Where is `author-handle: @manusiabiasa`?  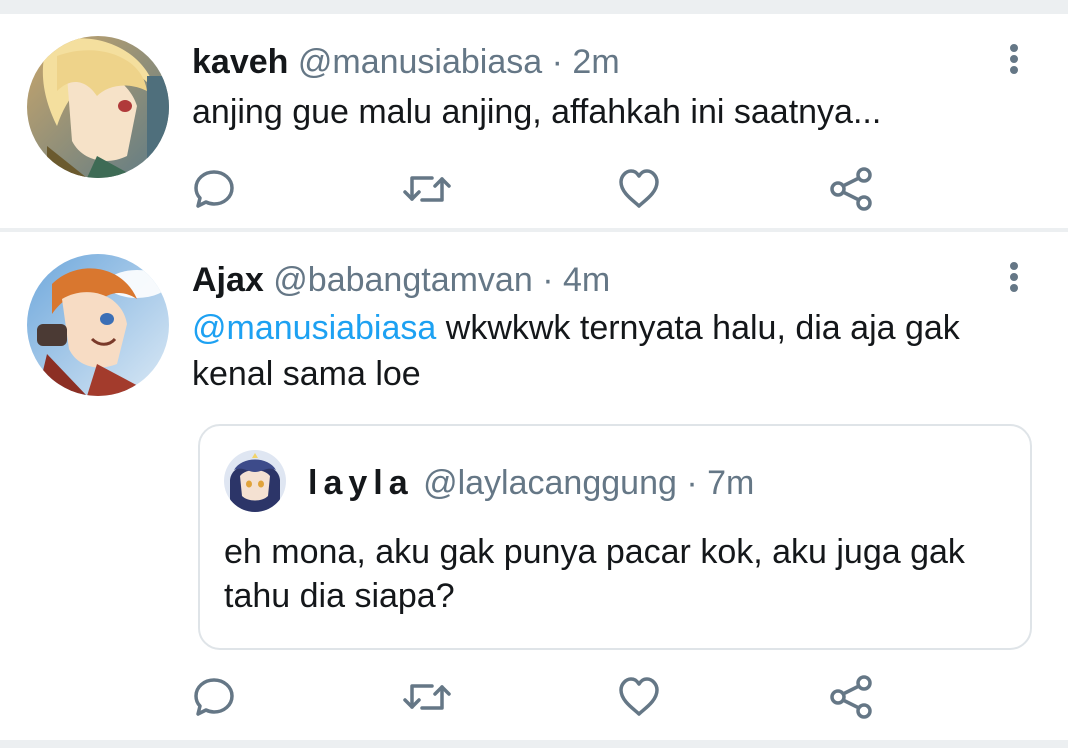
author-handle: @manusiabiasa is located at coordinates (420, 62).